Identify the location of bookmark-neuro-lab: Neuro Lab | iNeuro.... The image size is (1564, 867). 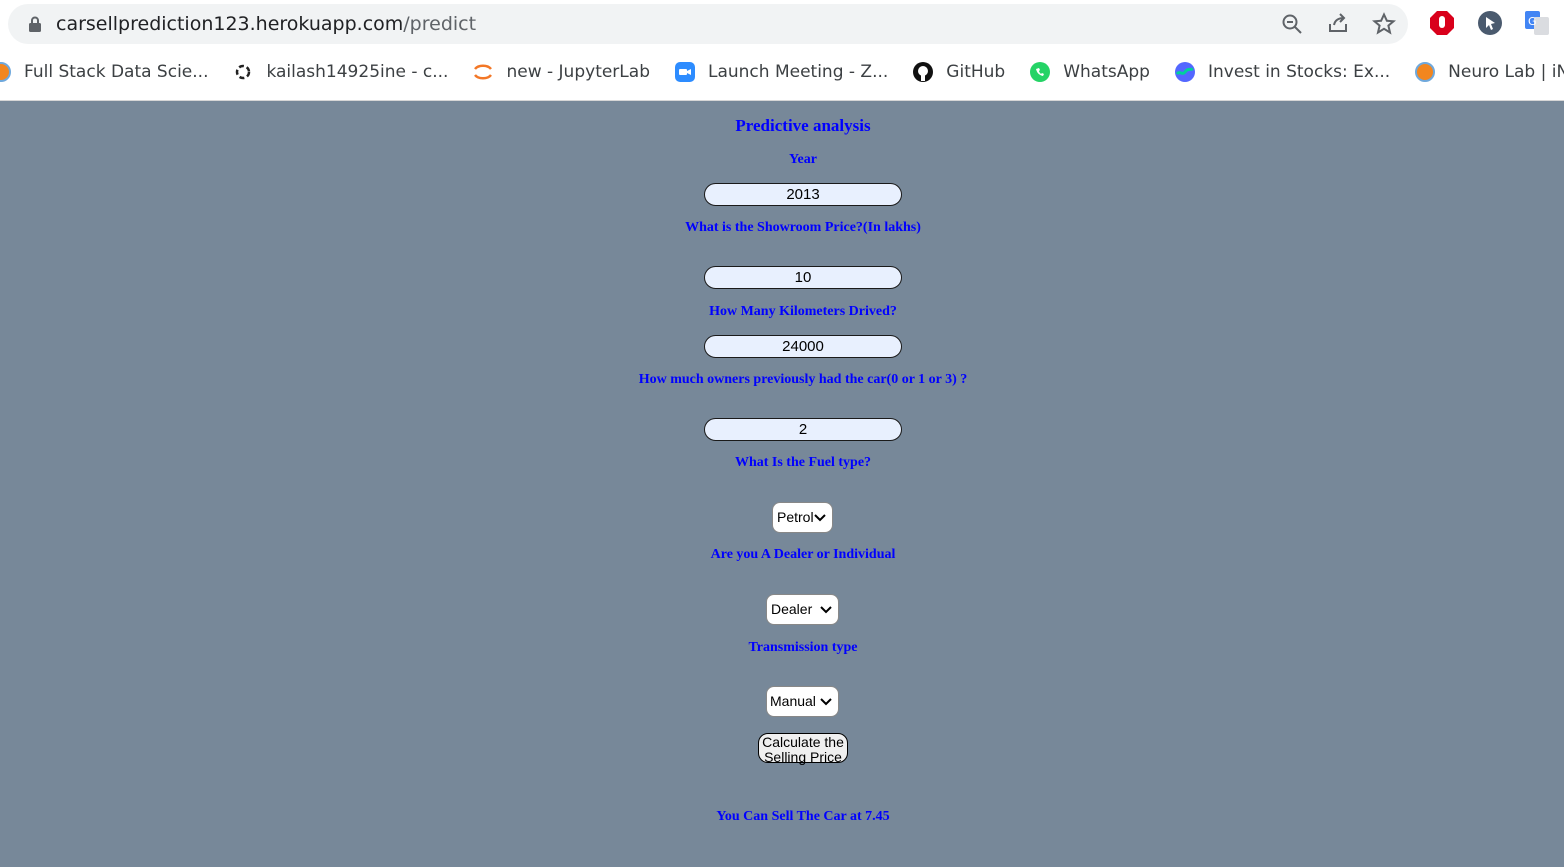
(1489, 72).